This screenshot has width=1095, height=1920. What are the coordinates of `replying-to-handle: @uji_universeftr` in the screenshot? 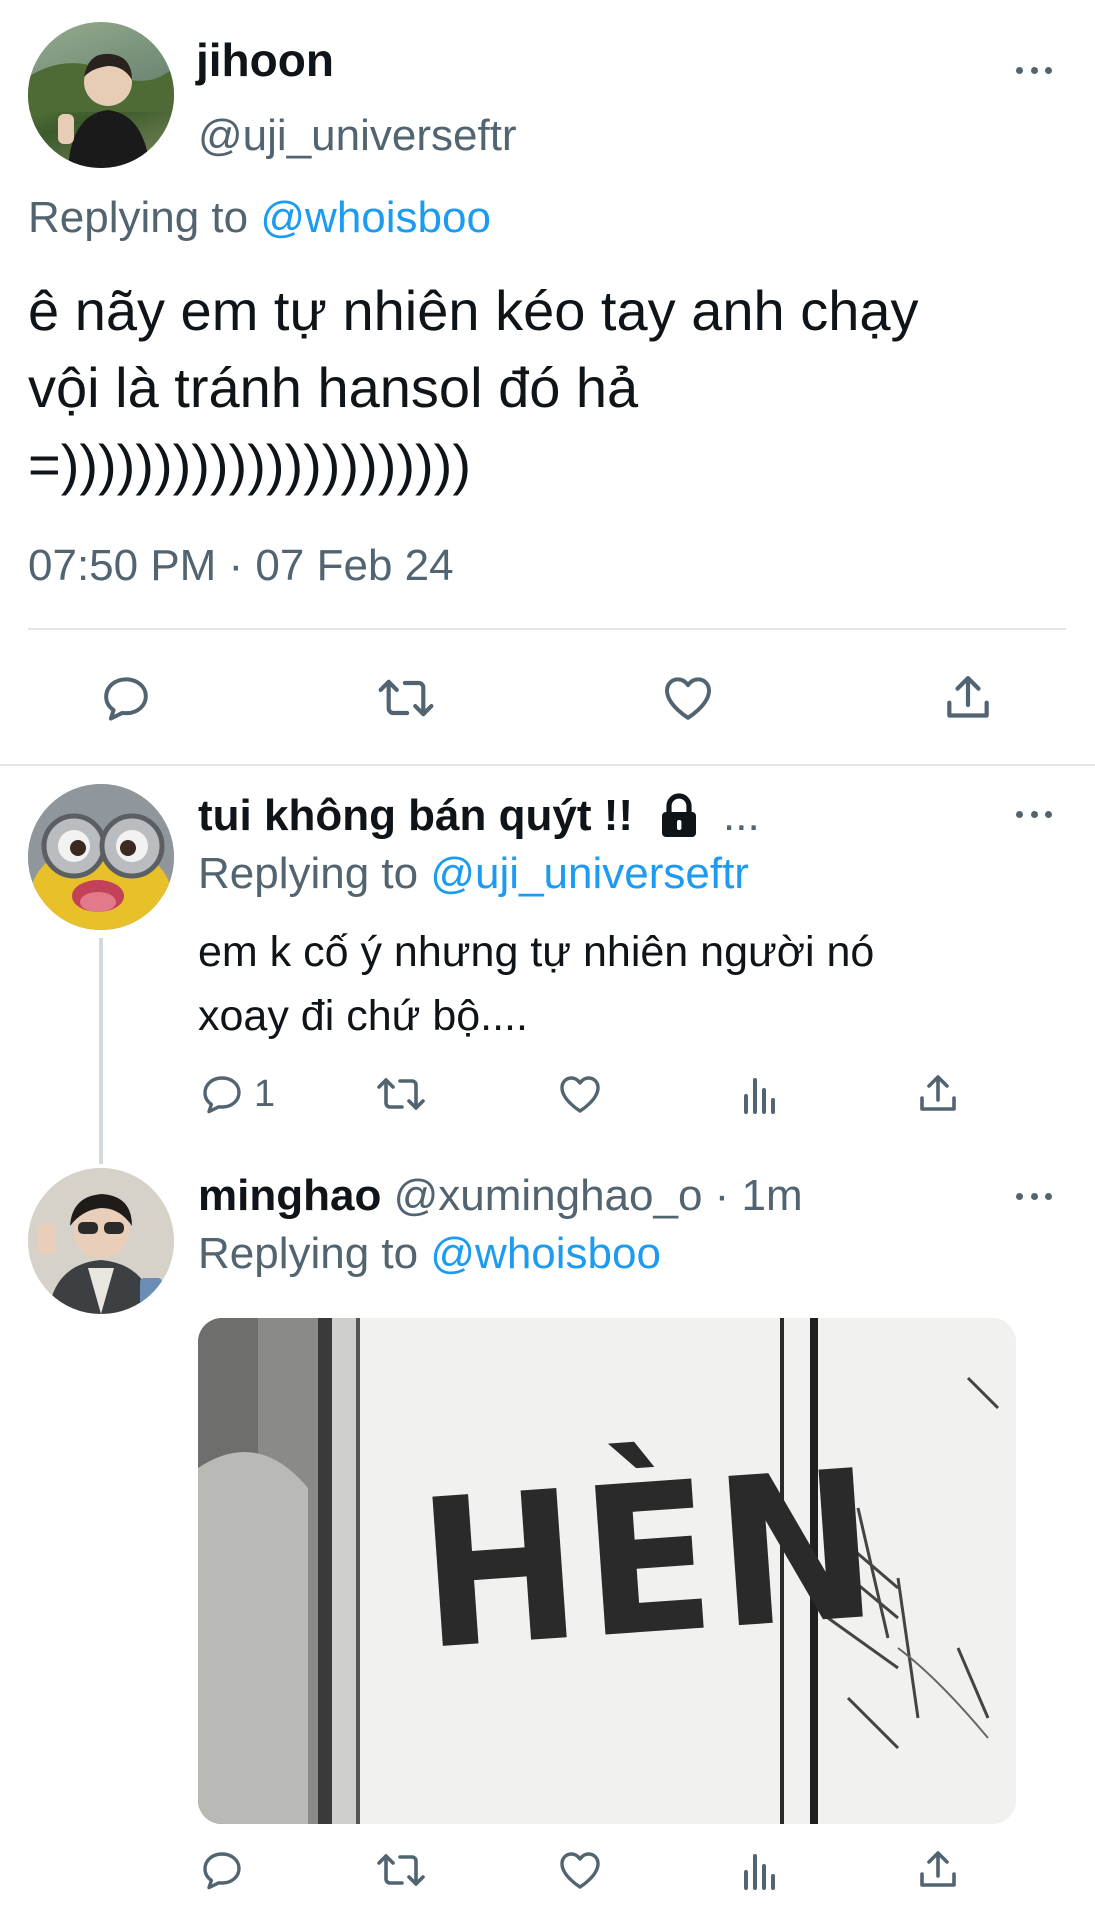 It's located at (589, 873).